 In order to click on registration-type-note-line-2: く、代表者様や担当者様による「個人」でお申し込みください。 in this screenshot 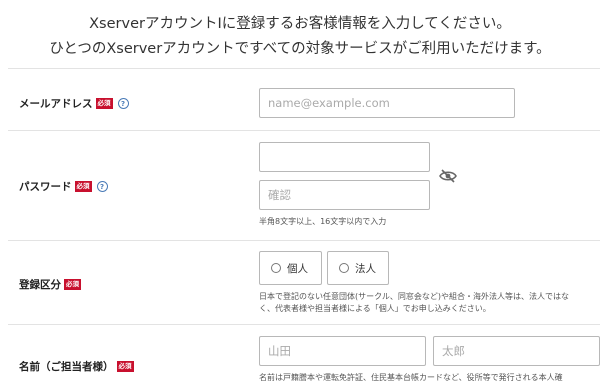, I will do `click(375, 308)`.